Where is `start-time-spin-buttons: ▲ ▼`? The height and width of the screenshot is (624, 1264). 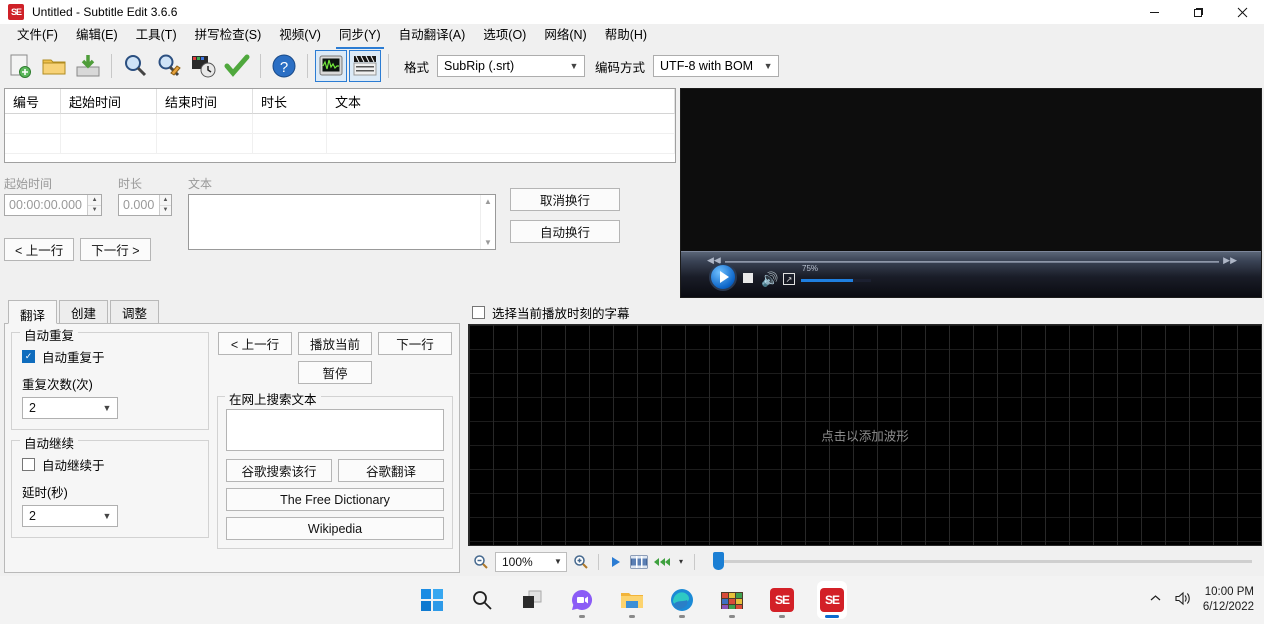
start-time-spin-buttons: ▲ ▼ is located at coordinates (94, 205).